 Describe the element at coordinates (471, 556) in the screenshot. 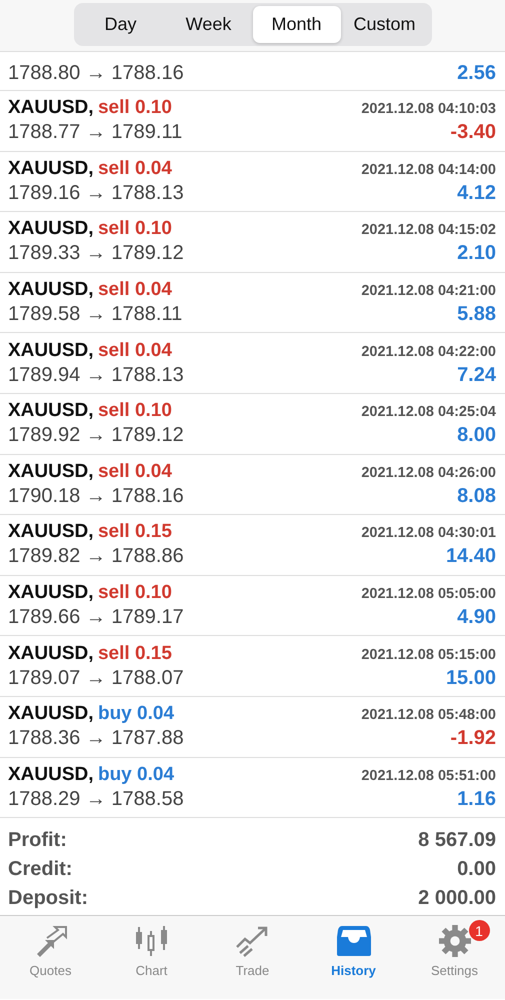

I see `deal-profit: 14.40` at that location.